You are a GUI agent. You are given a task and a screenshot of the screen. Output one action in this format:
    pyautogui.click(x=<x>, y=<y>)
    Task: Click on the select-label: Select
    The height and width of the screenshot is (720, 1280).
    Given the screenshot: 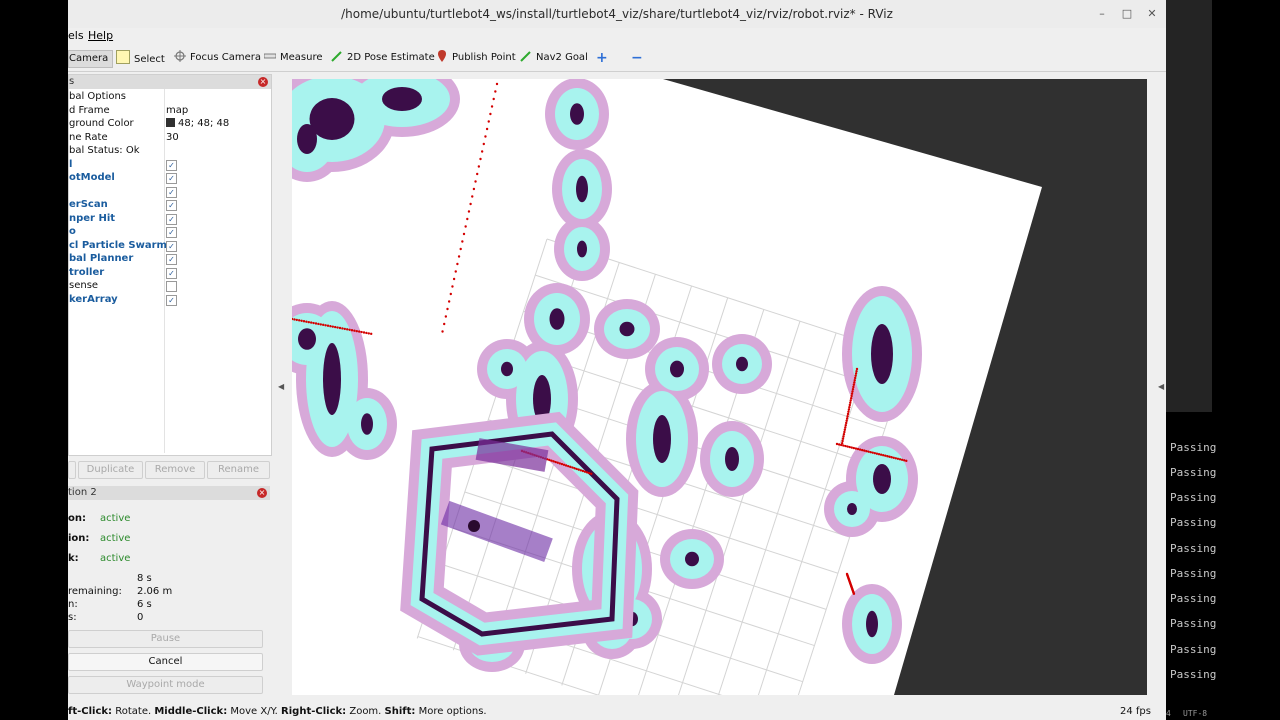 What is the action you would take?
    pyautogui.click(x=149, y=59)
    